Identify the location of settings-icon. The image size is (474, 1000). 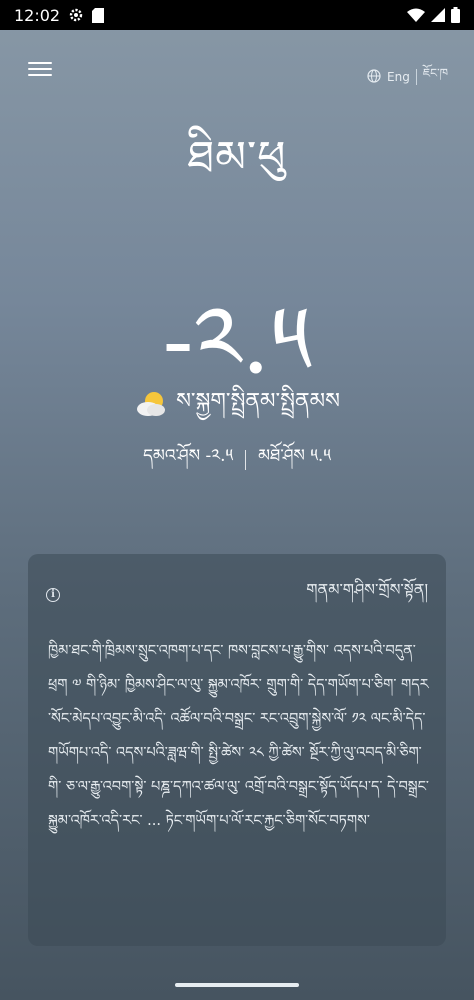
(76, 15).